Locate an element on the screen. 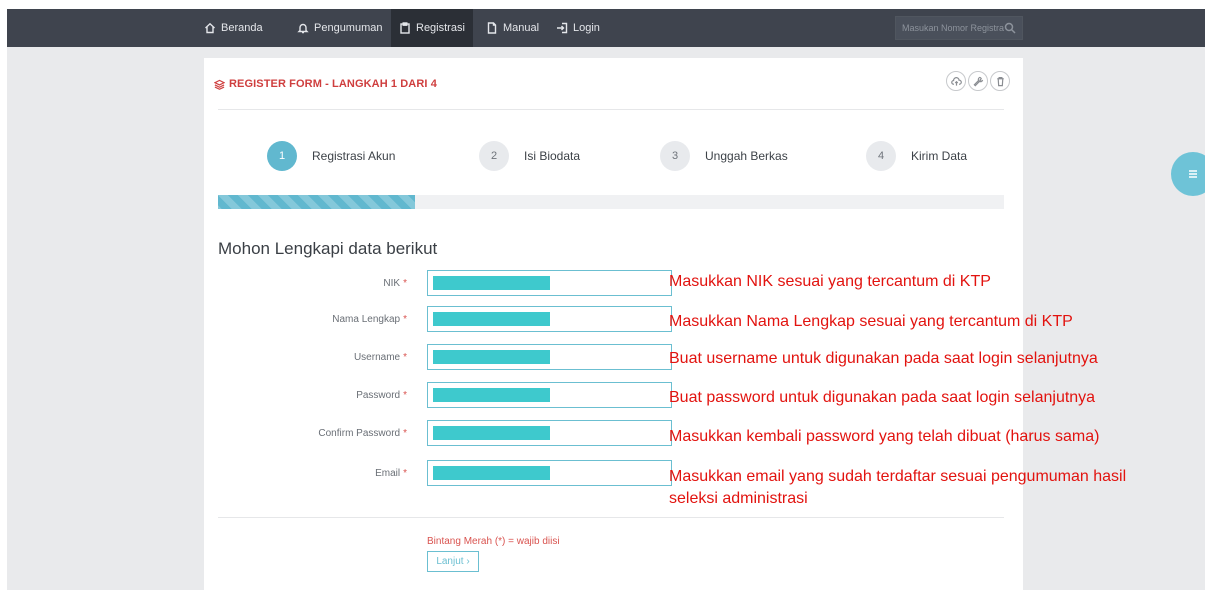 The width and height of the screenshot is (1212, 590). step-isi-biodata: 2 Isi Biodata is located at coordinates (529, 156).